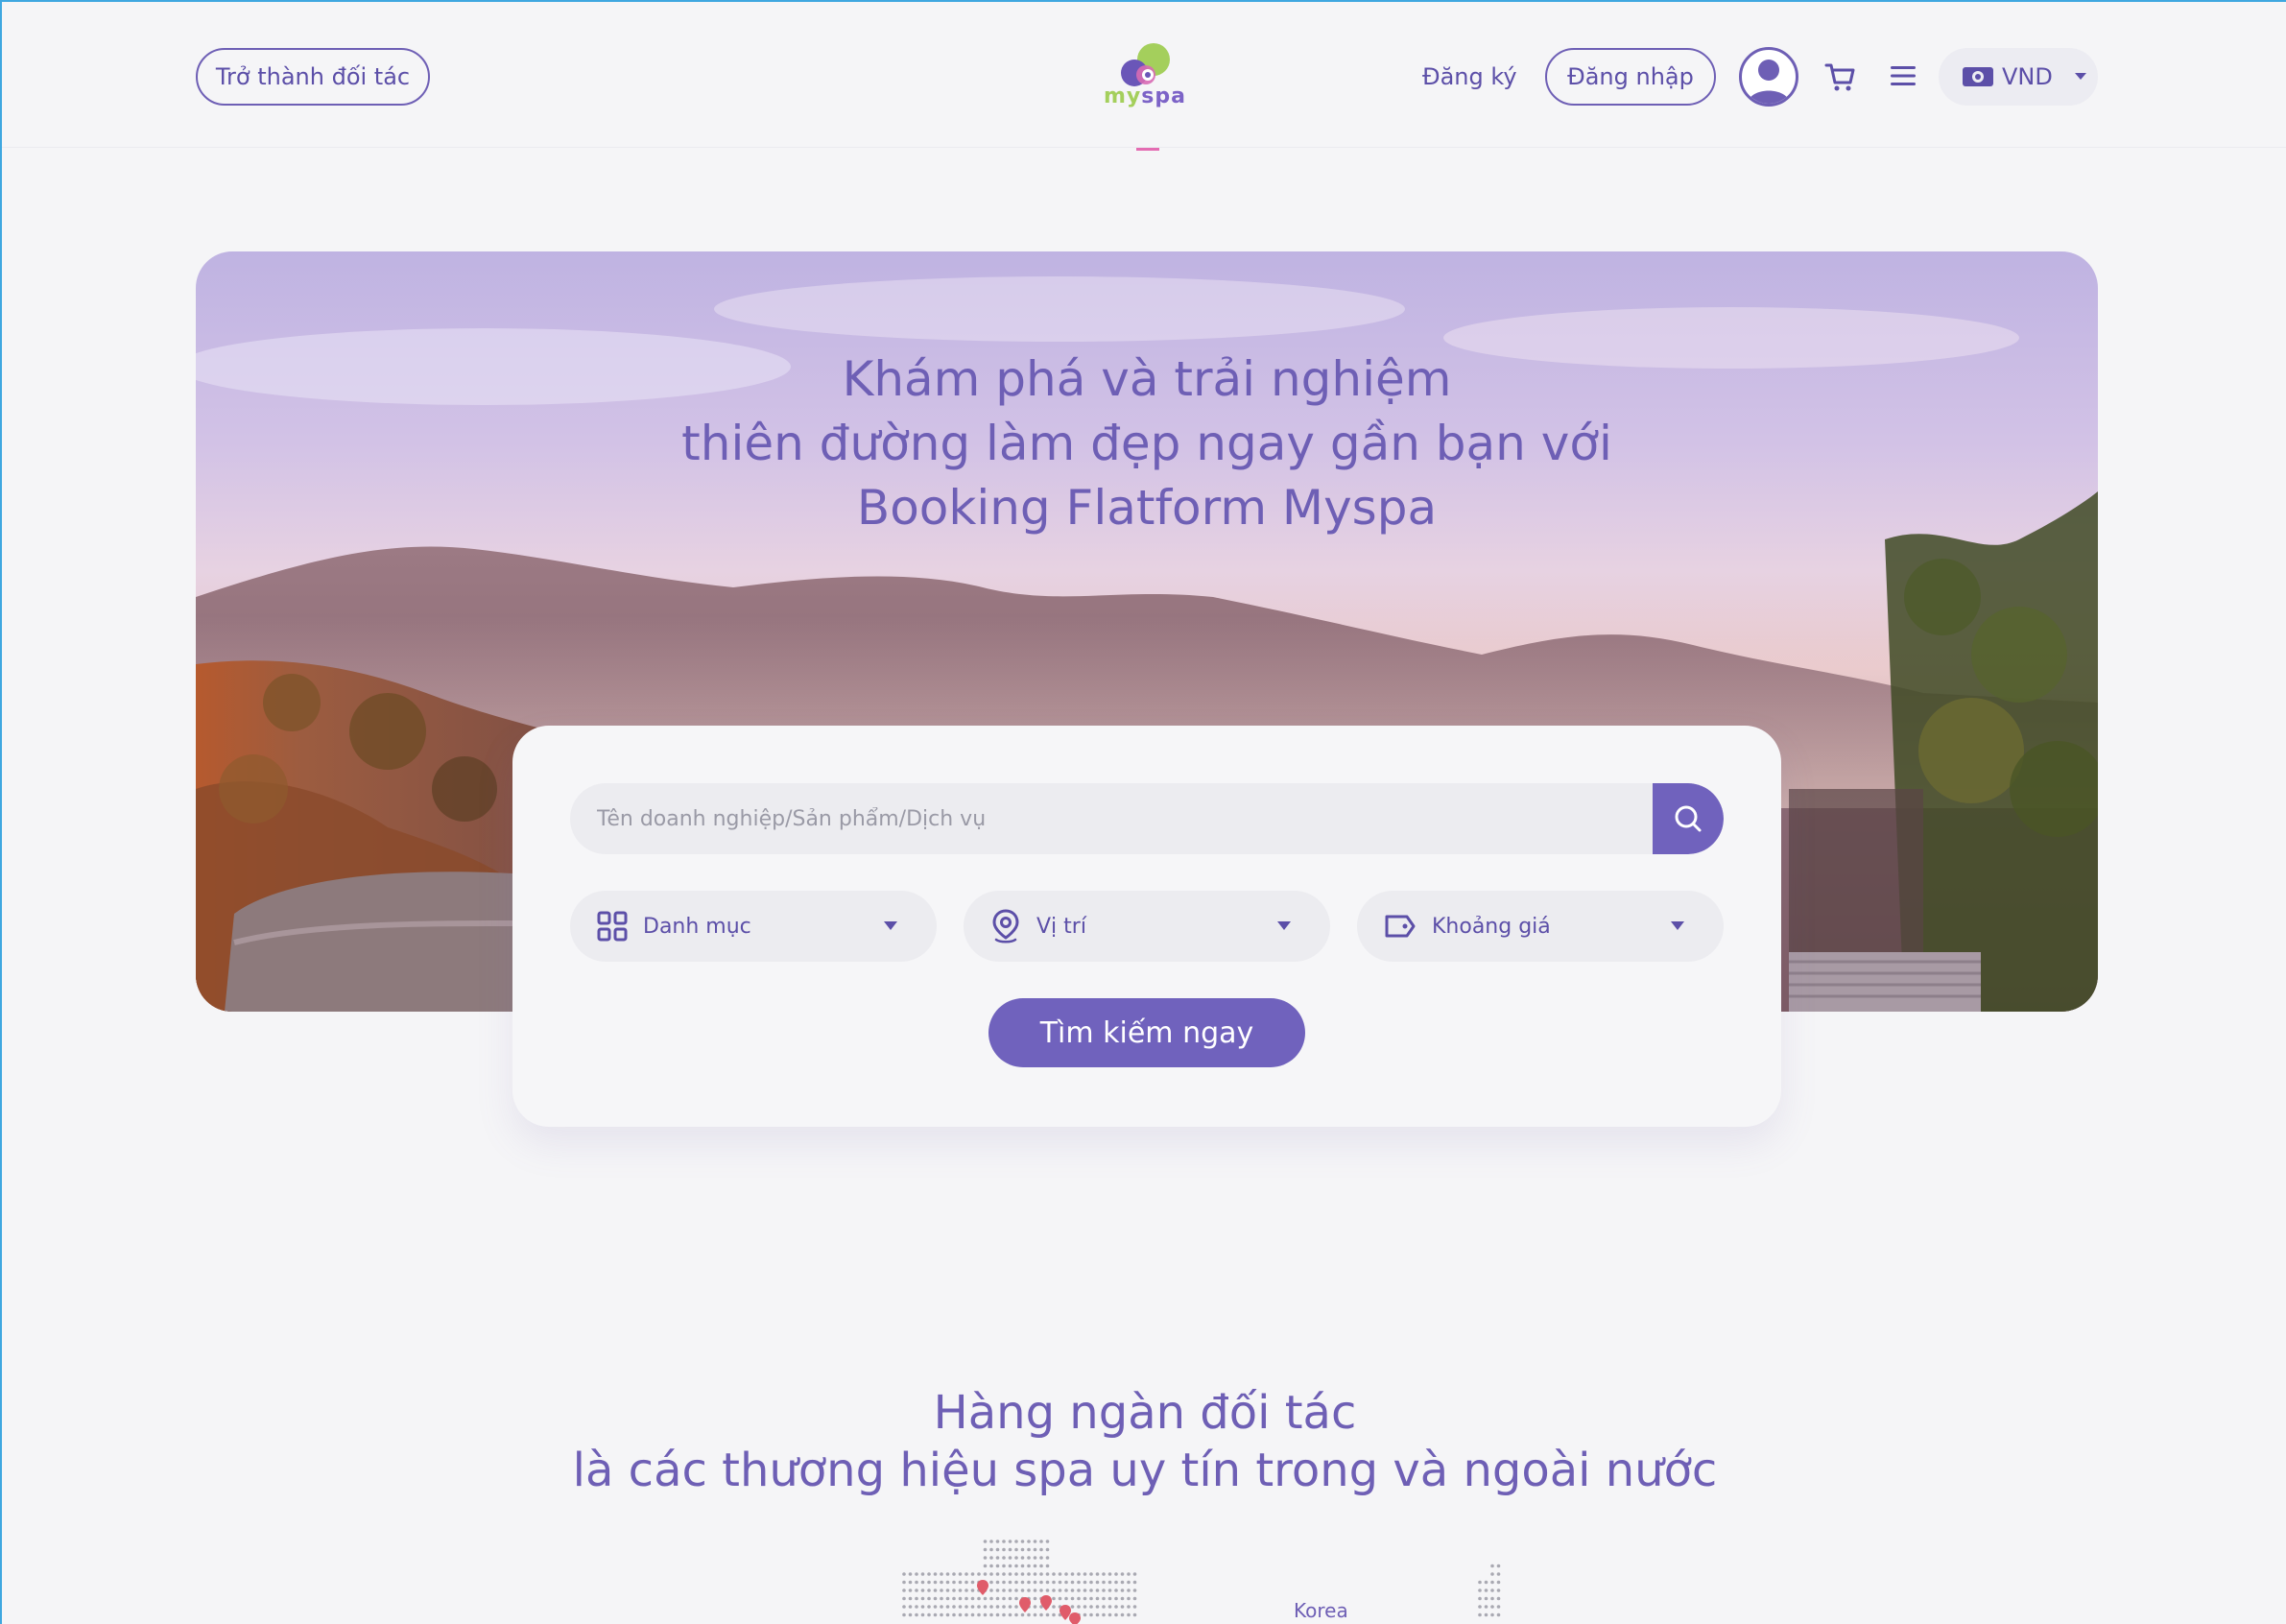 The image size is (2286, 1624). I want to click on menu-icon, so click(1903, 75).